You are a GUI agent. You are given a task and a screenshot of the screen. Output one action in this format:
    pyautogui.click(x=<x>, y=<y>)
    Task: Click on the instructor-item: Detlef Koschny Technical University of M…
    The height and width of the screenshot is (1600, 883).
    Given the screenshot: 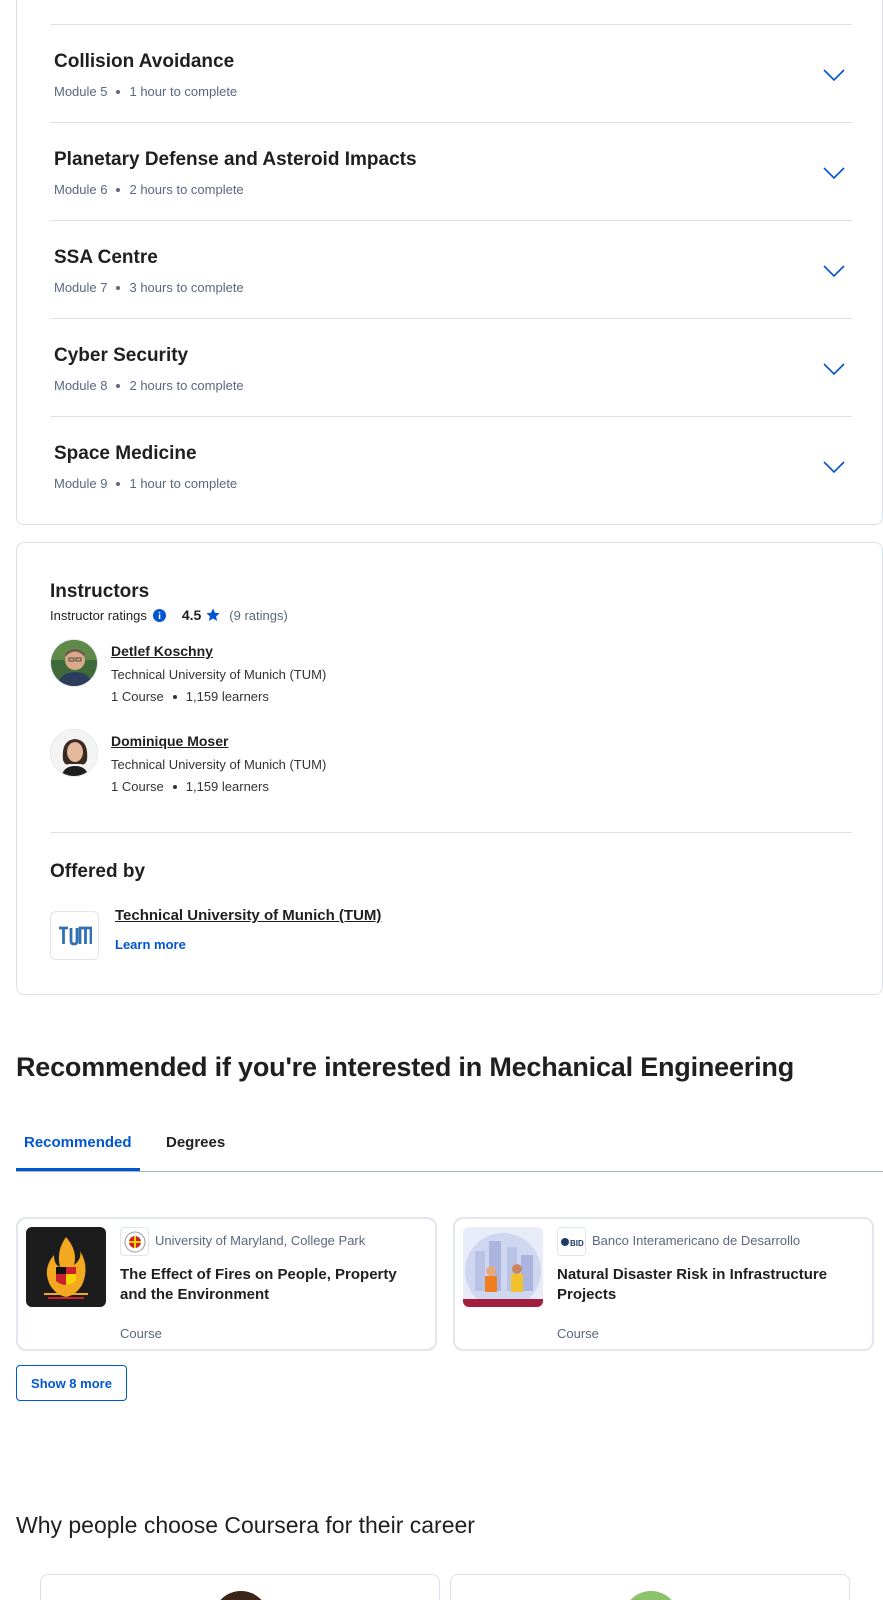 What is the action you would take?
    pyautogui.click(x=250, y=671)
    